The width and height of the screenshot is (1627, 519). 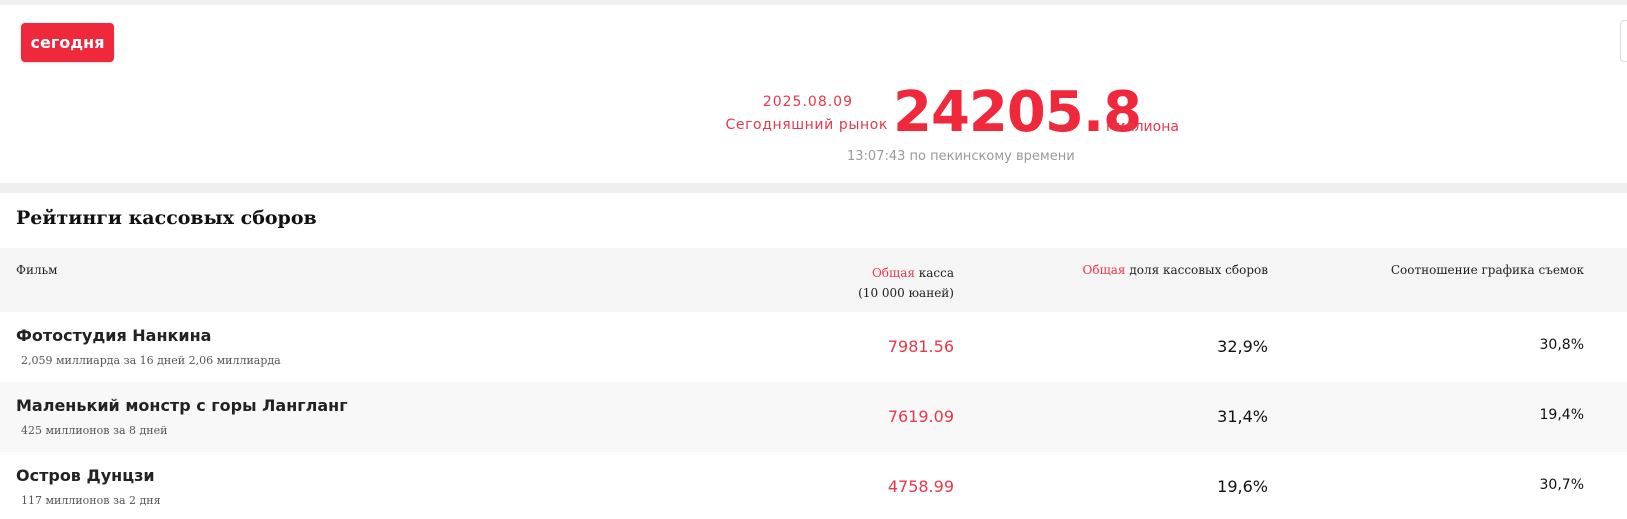 What do you see at coordinates (920, 486) in the screenshot?
I see `total-box-office: 4758.99` at bounding box center [920, 486].